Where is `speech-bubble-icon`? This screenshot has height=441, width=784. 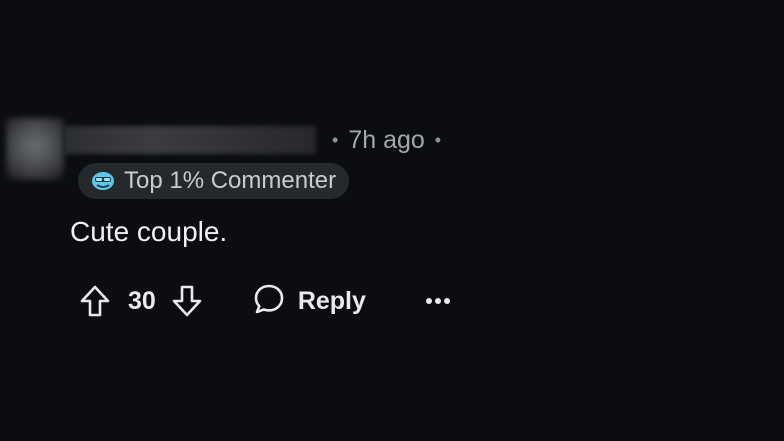
speech-bubble-icon is located at coordinates (269, 301).